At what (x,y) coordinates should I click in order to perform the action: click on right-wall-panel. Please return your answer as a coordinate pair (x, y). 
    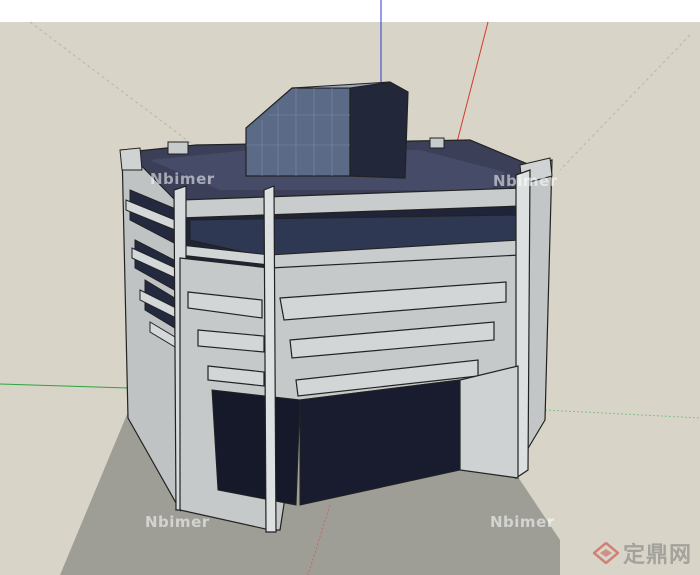
    Looking at the image, I should click on (489, 422).